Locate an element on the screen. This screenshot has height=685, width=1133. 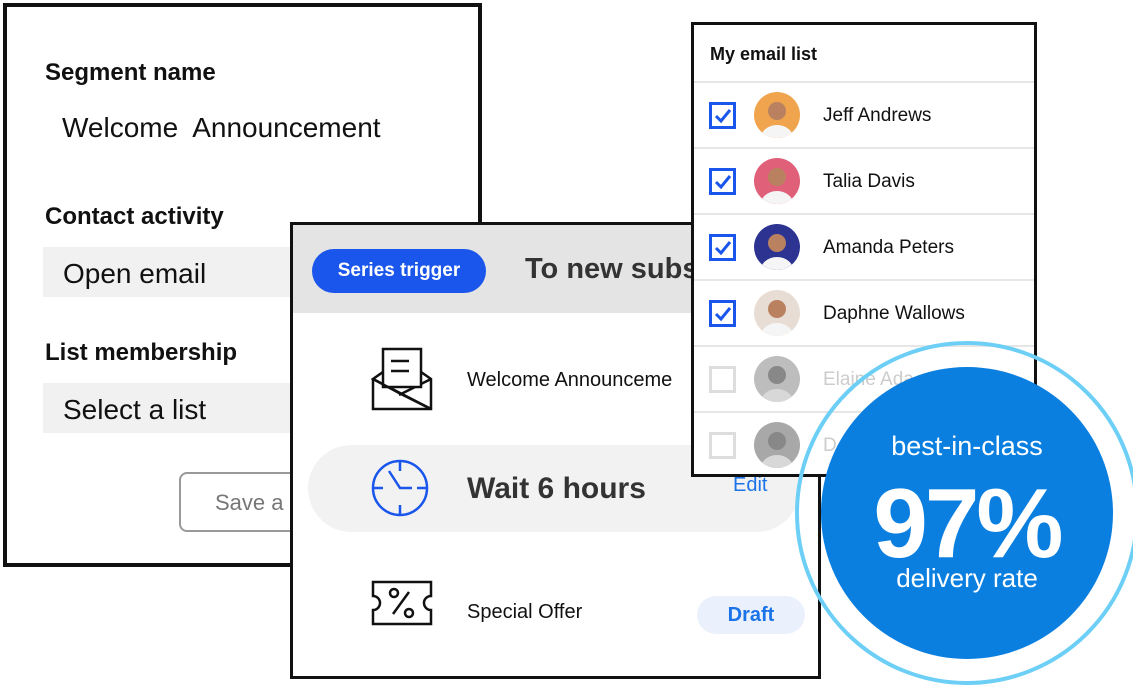
edit-link: Edit is located at coordinates (750, 485).